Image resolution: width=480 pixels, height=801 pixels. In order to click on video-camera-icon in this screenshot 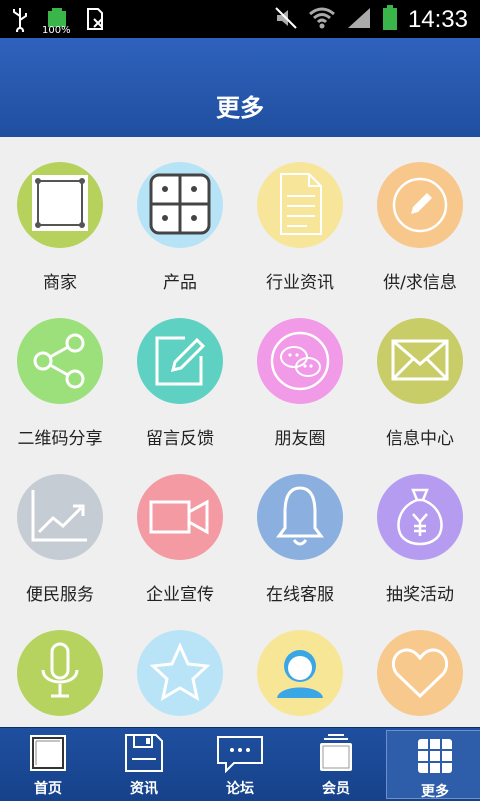, I will do `click(179, 517)`.